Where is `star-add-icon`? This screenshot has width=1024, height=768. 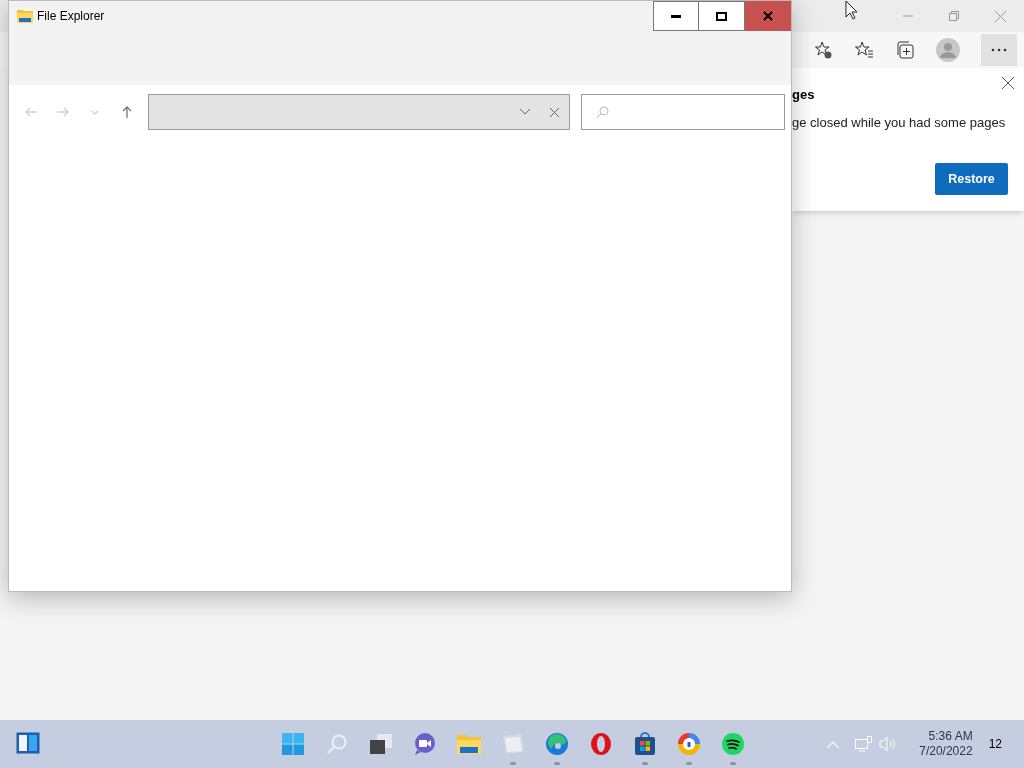
star-add-icon is located at coordinates (823, 50).